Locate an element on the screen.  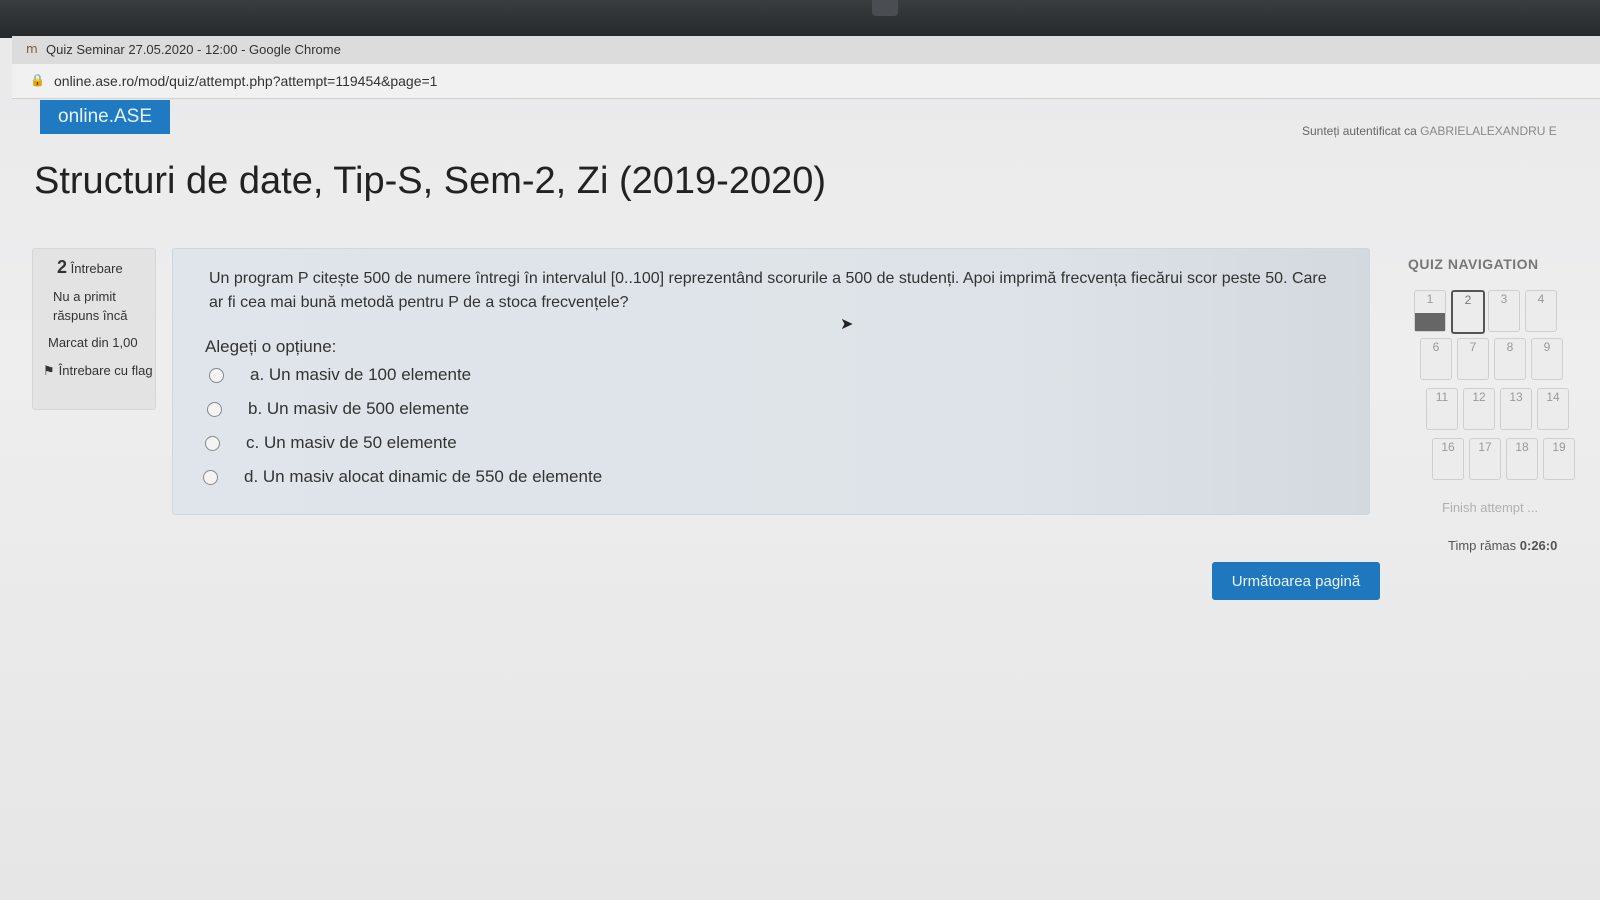
quiz-nav-button: 14 is located at coordinates (1553, 409).